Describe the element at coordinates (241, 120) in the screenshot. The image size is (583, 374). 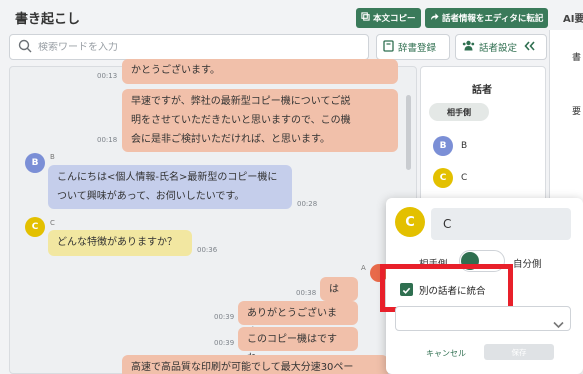
I see `message-line: 明をさせていただきたいと思いますので、この機` at that location.